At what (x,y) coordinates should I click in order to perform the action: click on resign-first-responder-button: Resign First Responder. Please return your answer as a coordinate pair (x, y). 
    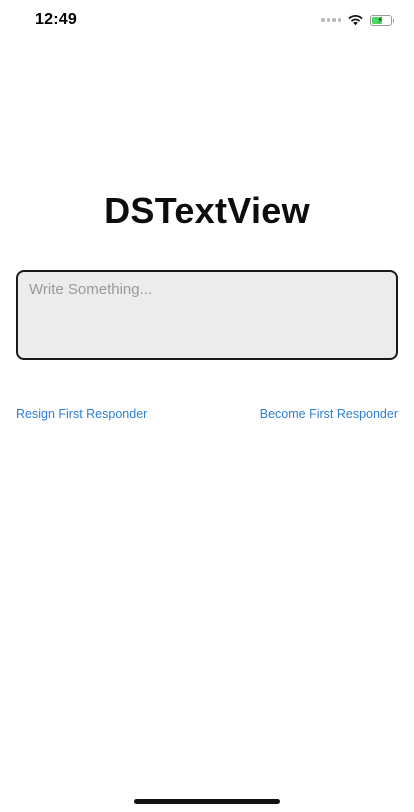
    Looking at the image, I should click on (81, 414).